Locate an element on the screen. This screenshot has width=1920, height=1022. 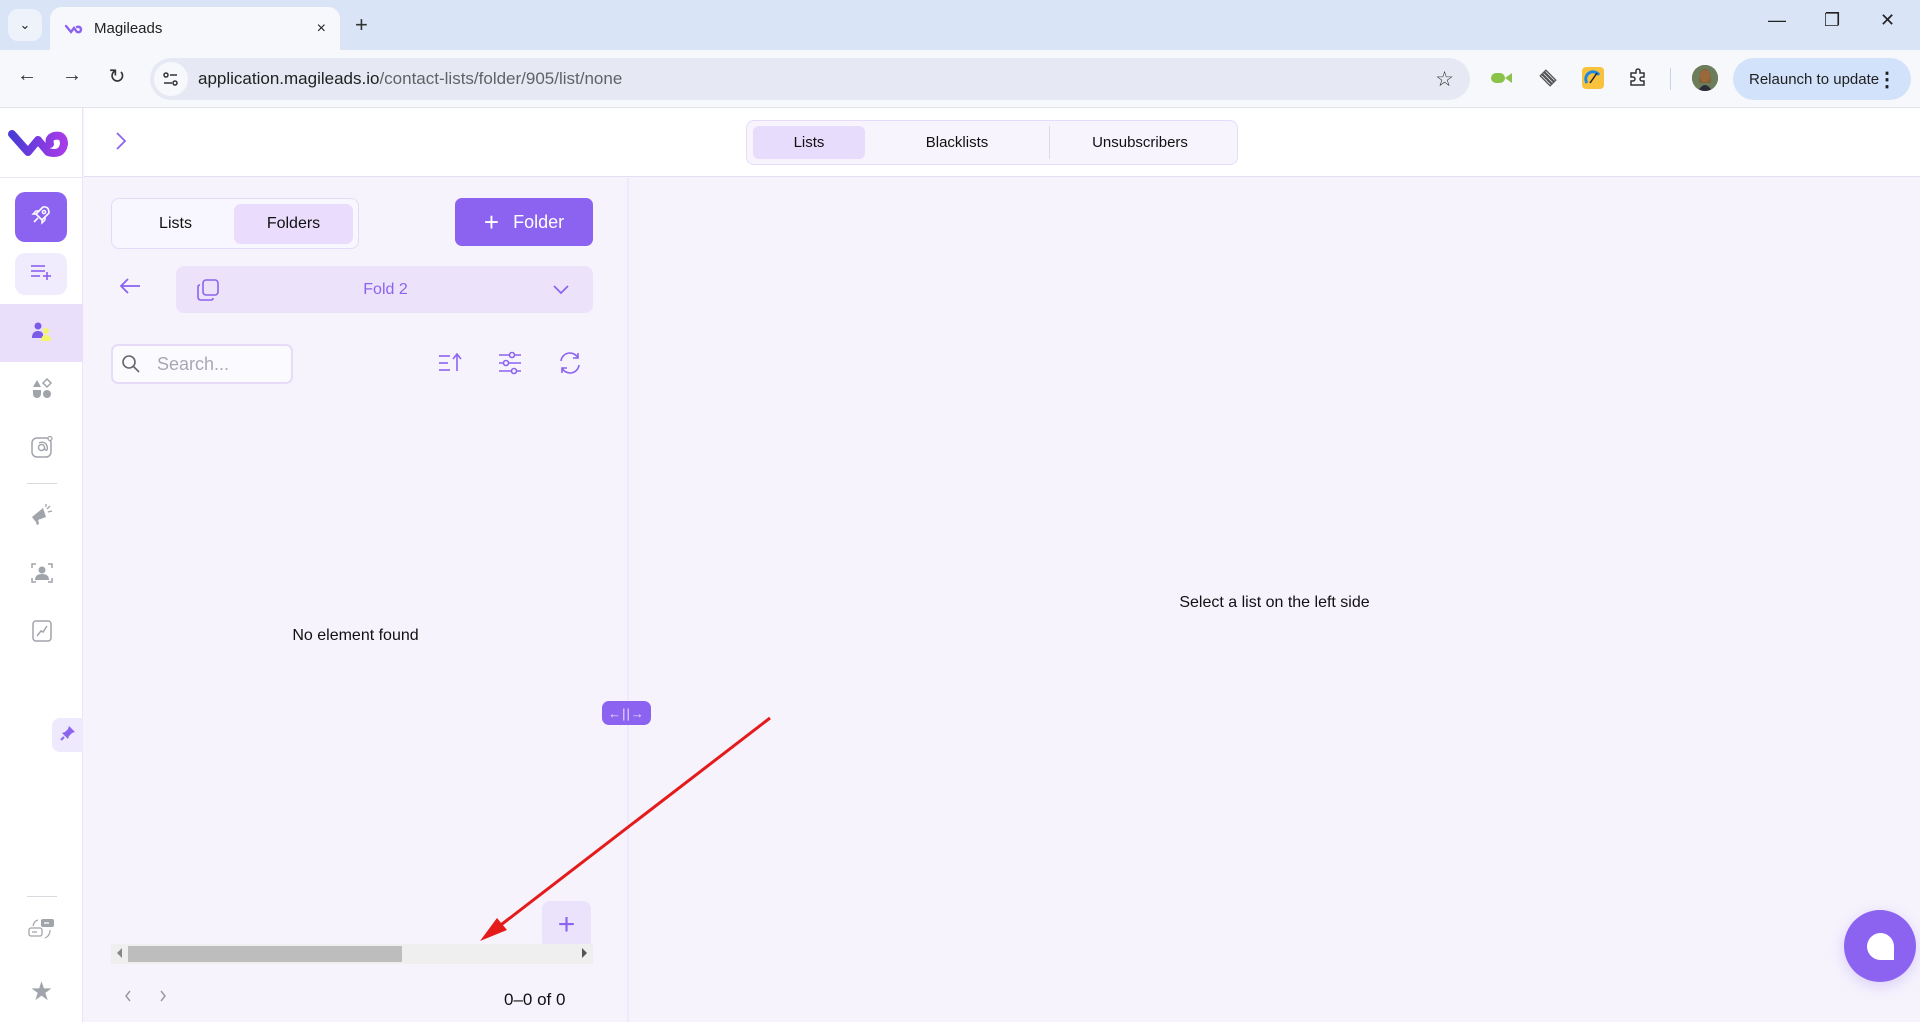
tab-unsubscribers: Unsubscribers is located at coordinates (1140, 142).